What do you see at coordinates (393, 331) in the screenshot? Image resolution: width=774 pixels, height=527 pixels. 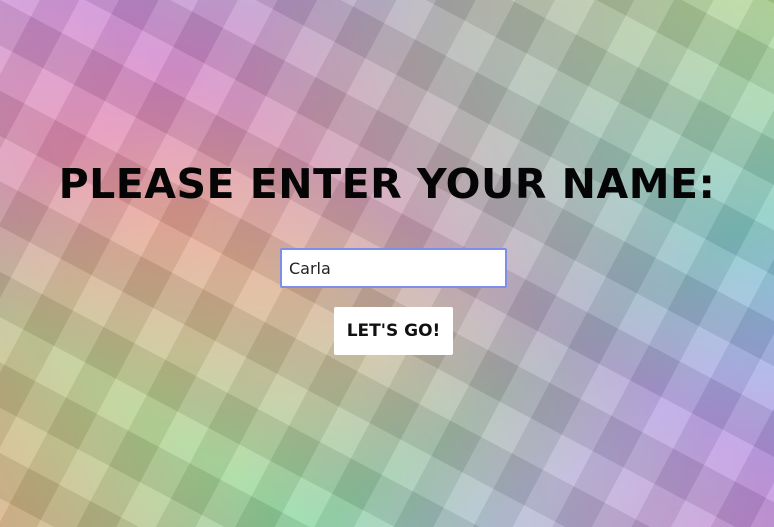 I see `lets-go-button: LET'S GO!` at bounding box center [393, 331].